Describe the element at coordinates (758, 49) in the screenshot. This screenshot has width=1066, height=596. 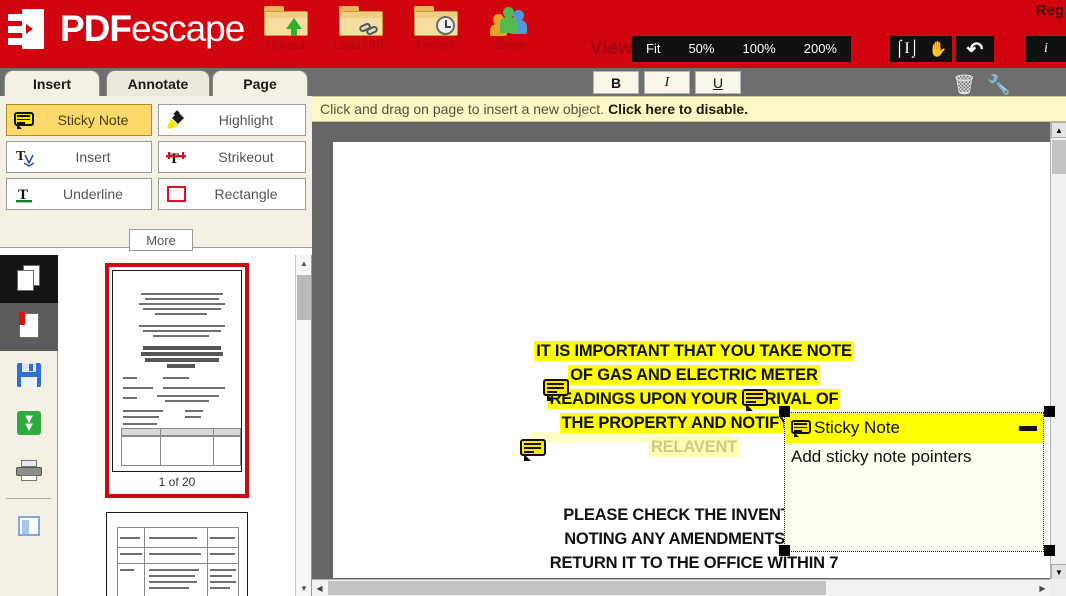
I see `zoom-100-button: 100%` at that location.